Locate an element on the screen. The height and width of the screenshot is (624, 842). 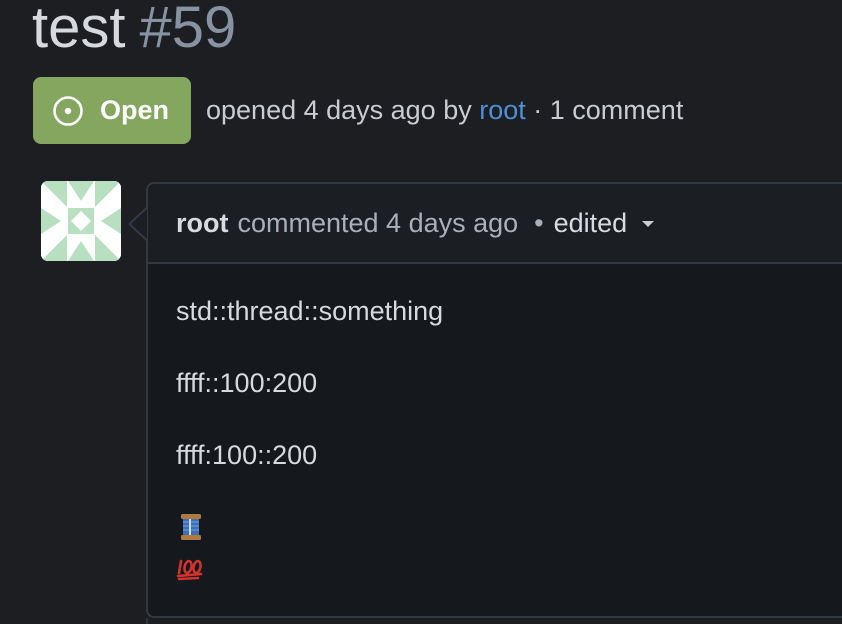
comment-action: commented 4 days ago is located at coordinates (378, 222).